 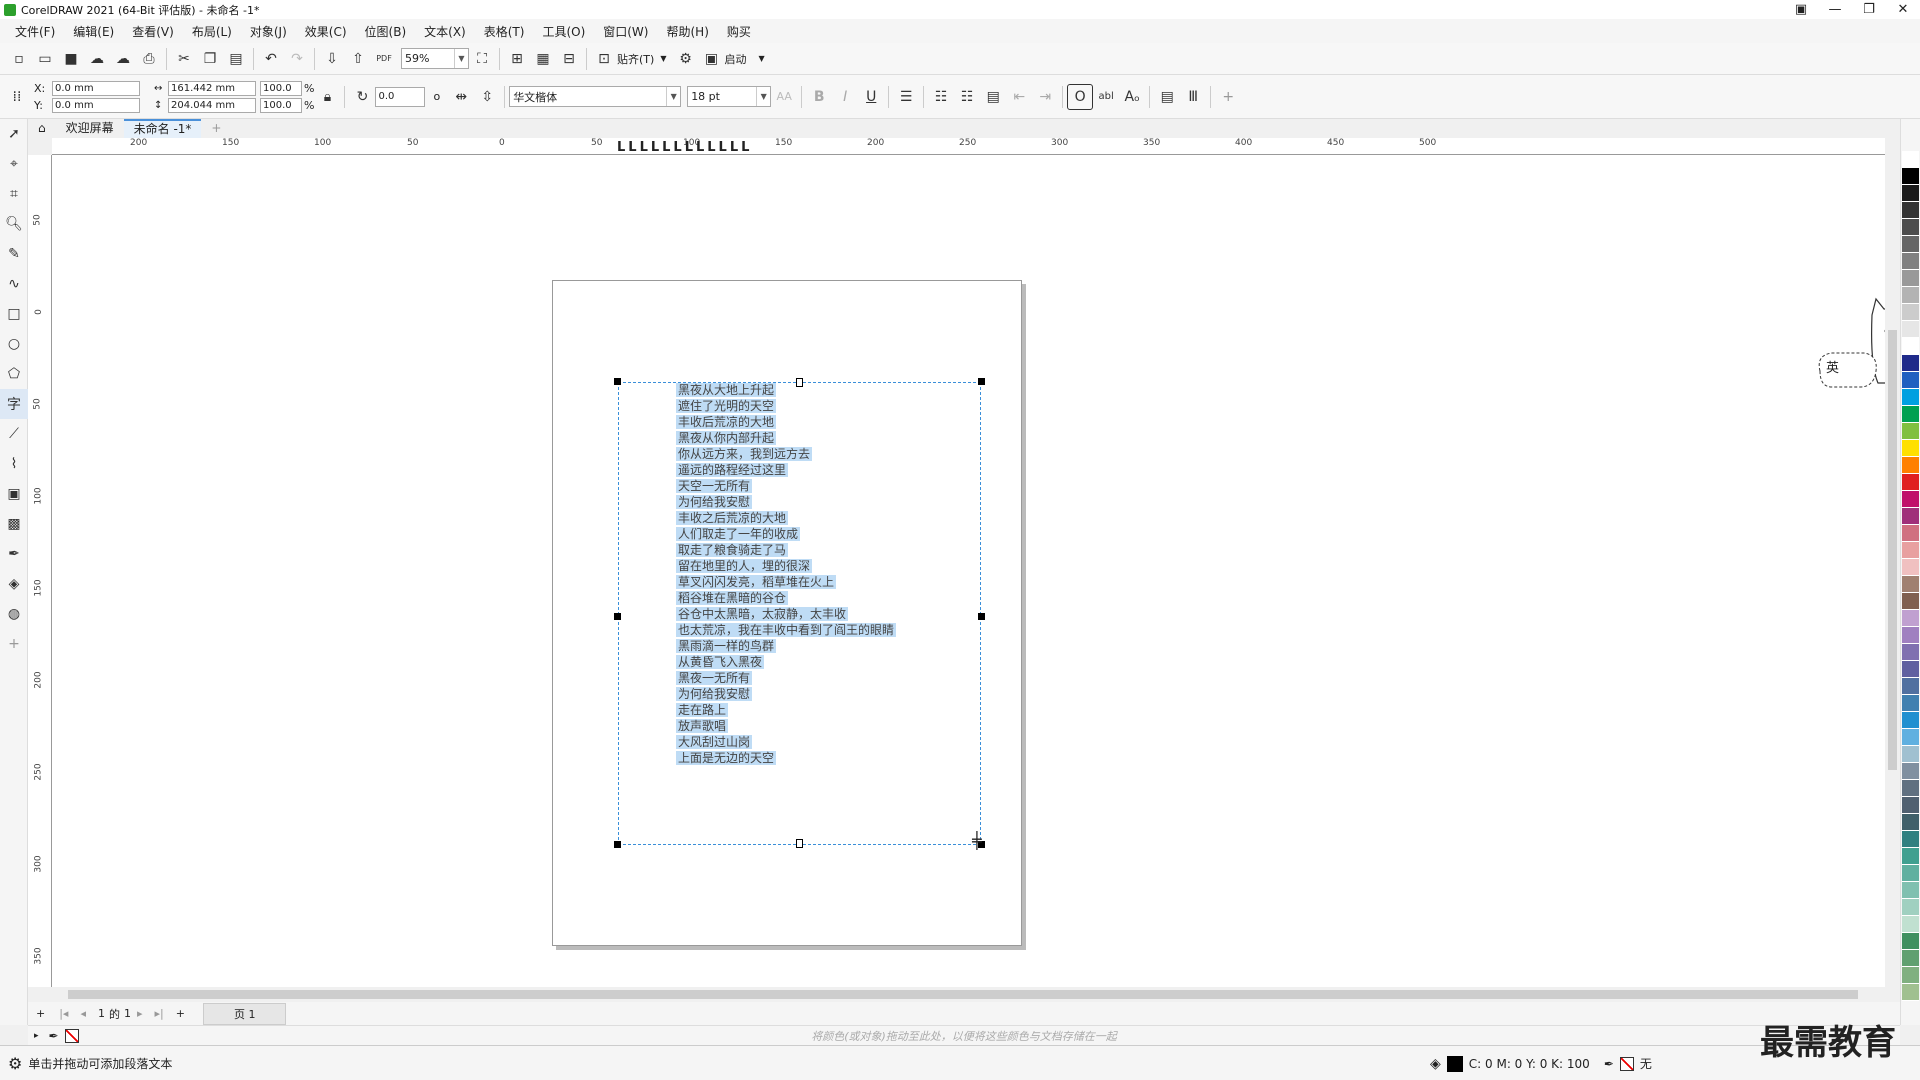 I want to click on new-tab-plus-icon: +, so click(x=216, y=128).